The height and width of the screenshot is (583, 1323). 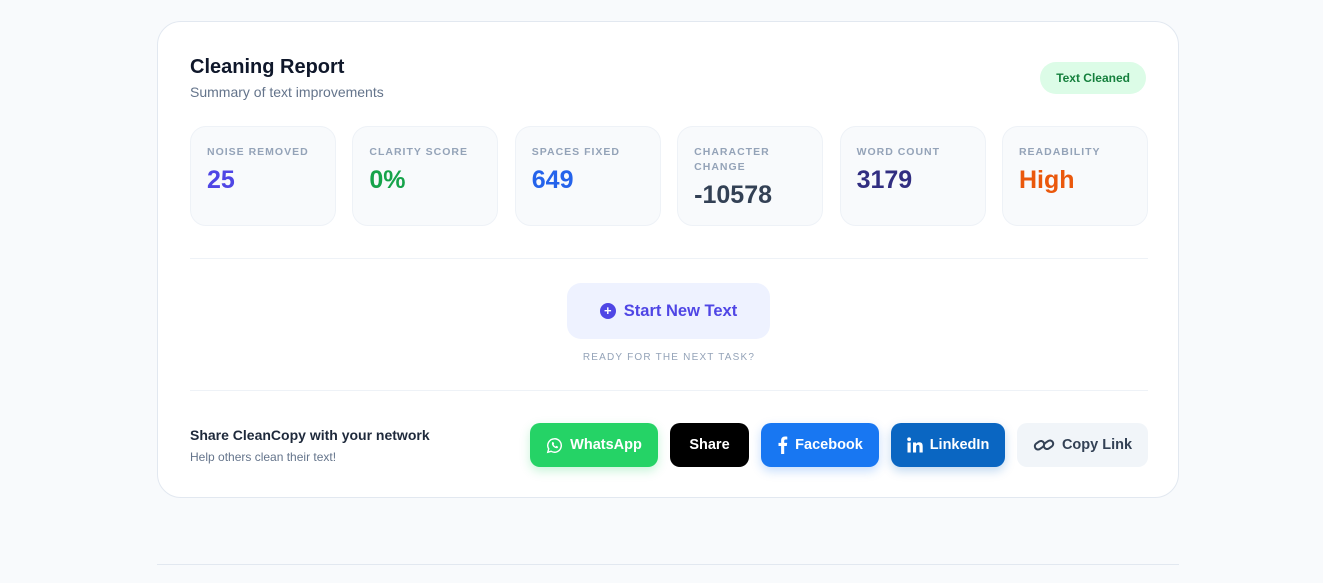 What do you see at coordinates (267, 67) in the screenshot?
I see `report-title: Cleaning Report` at bounding box center [267, 67].